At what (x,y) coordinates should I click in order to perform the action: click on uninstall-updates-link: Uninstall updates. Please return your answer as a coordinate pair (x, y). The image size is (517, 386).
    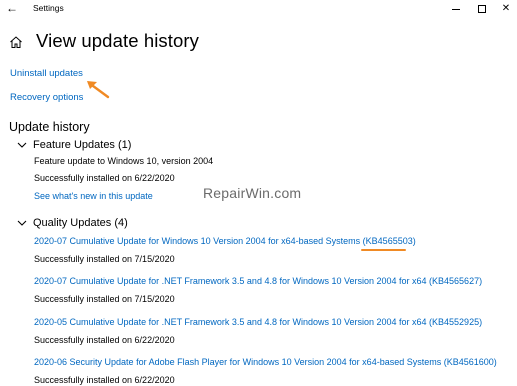
    Looking at the image, I should click on (46, 73).